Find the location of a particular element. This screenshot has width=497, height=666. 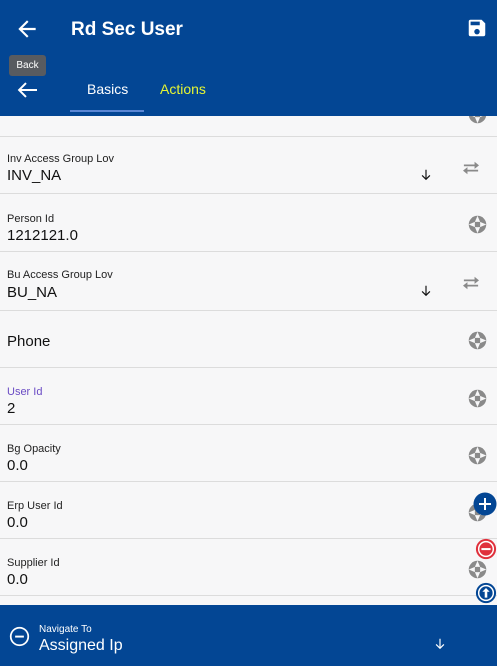

tab-bar: Basics Actions is located at coordinates (248, 88).